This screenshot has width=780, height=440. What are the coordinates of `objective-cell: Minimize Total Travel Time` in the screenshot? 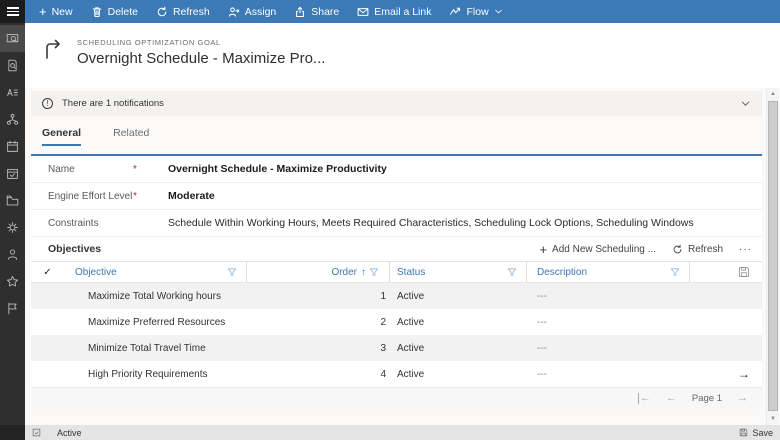 It's located at (155, 348).